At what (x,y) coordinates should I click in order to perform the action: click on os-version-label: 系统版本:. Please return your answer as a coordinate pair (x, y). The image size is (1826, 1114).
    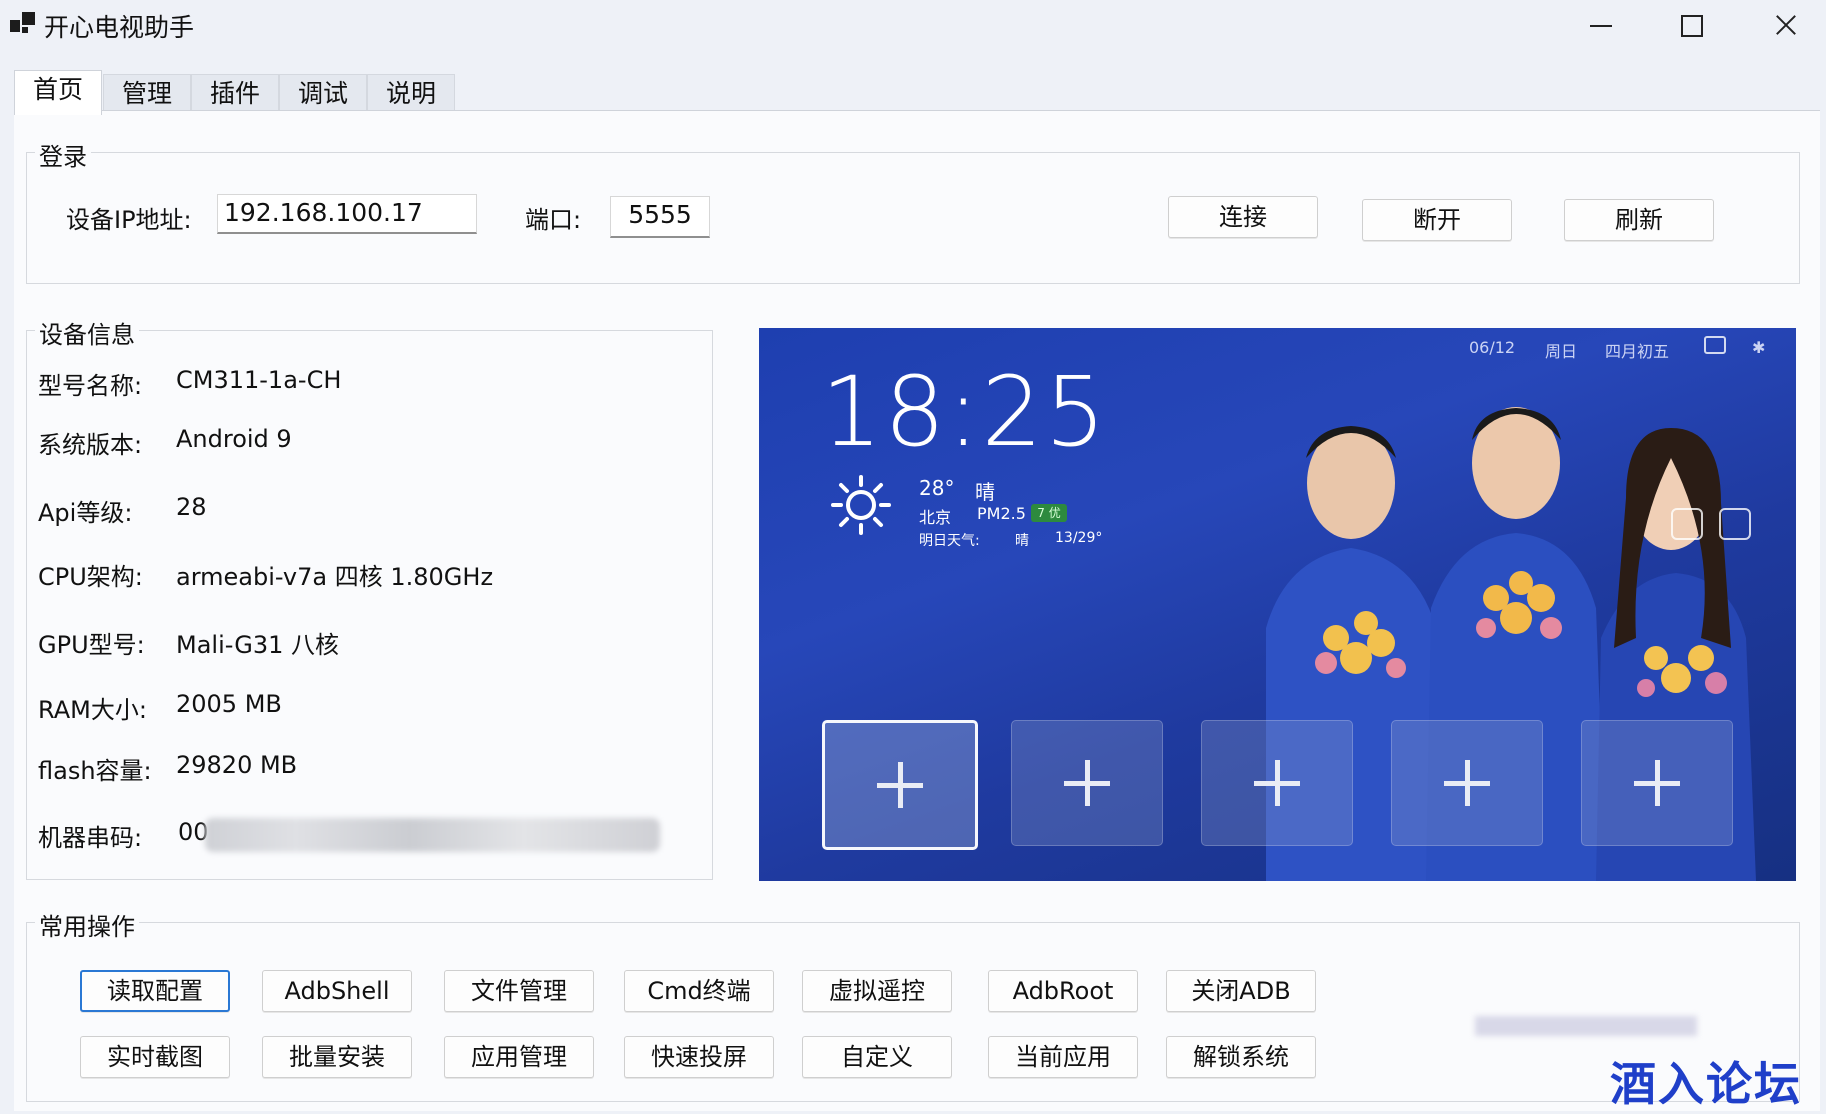
    Looking at the image, I should click on (90, 445).